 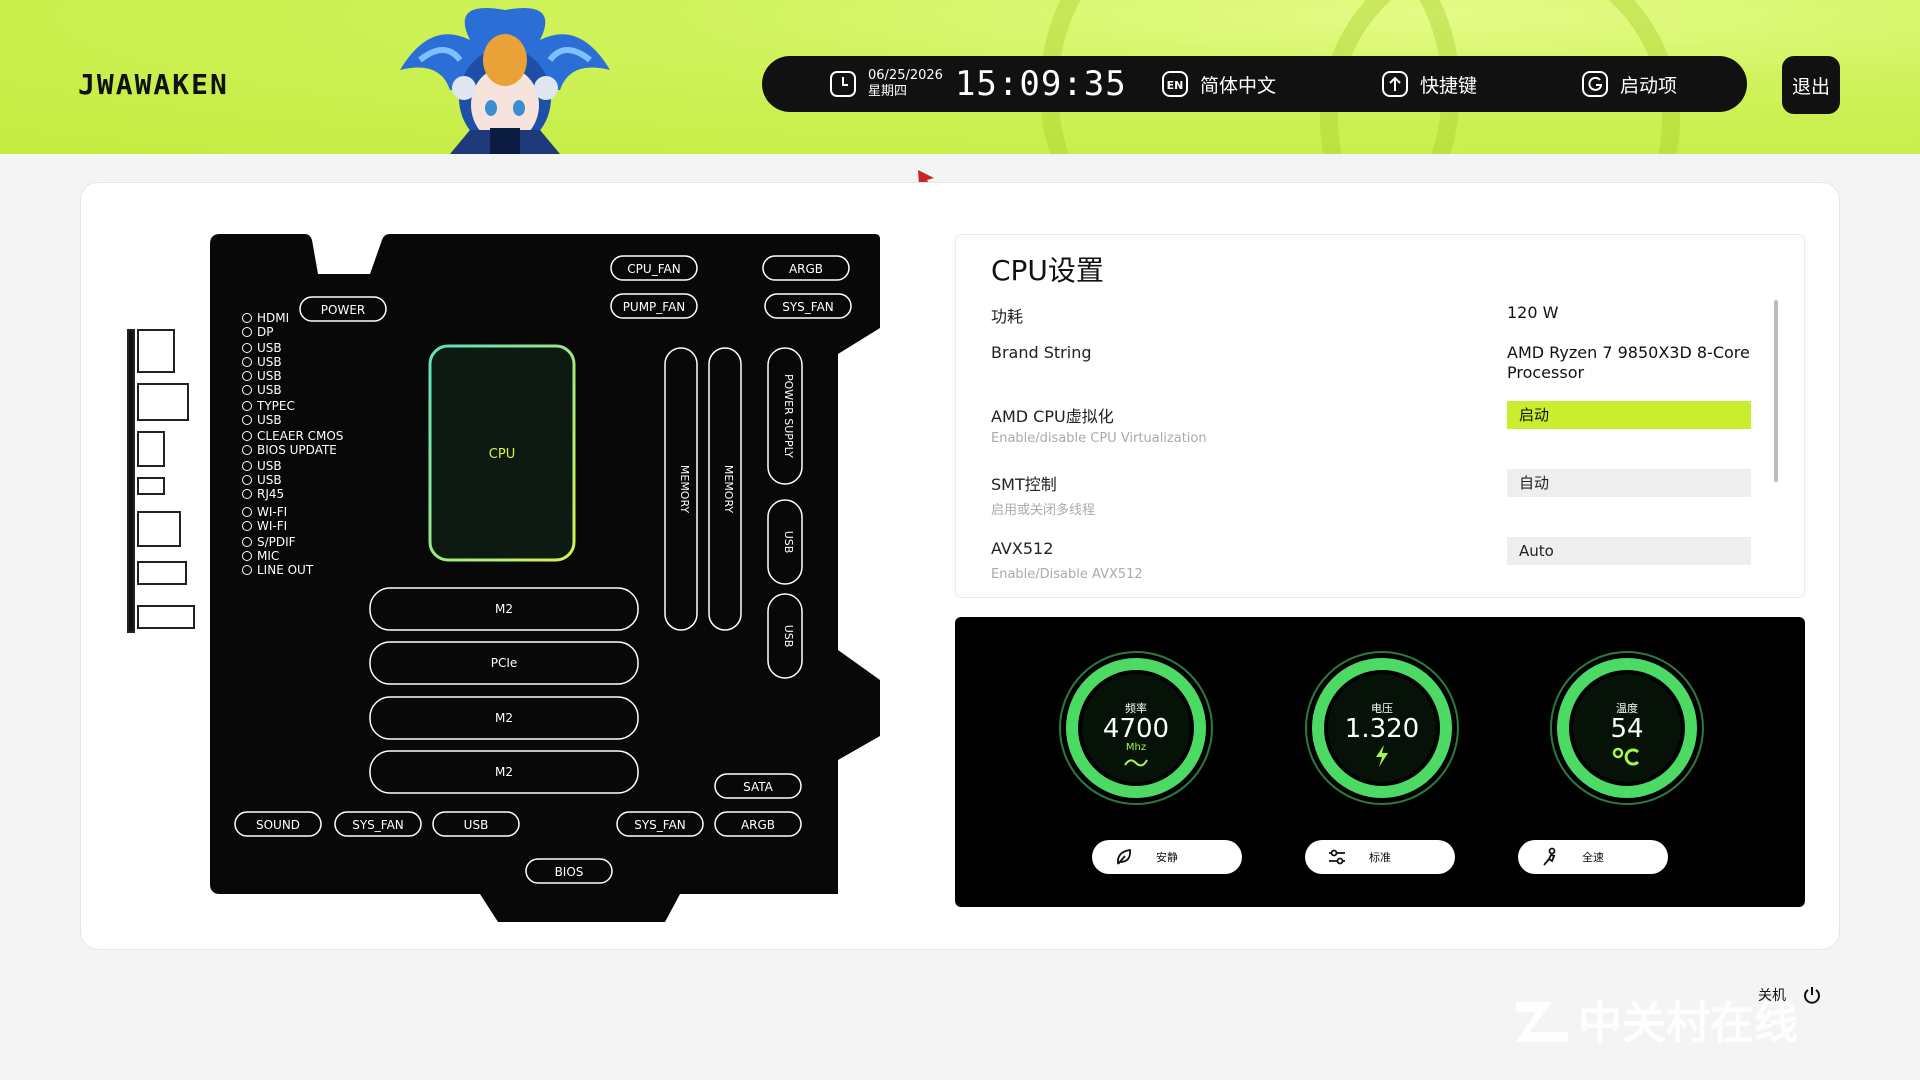 I want to click on mascot-illustration, so click(x=505, y=81).